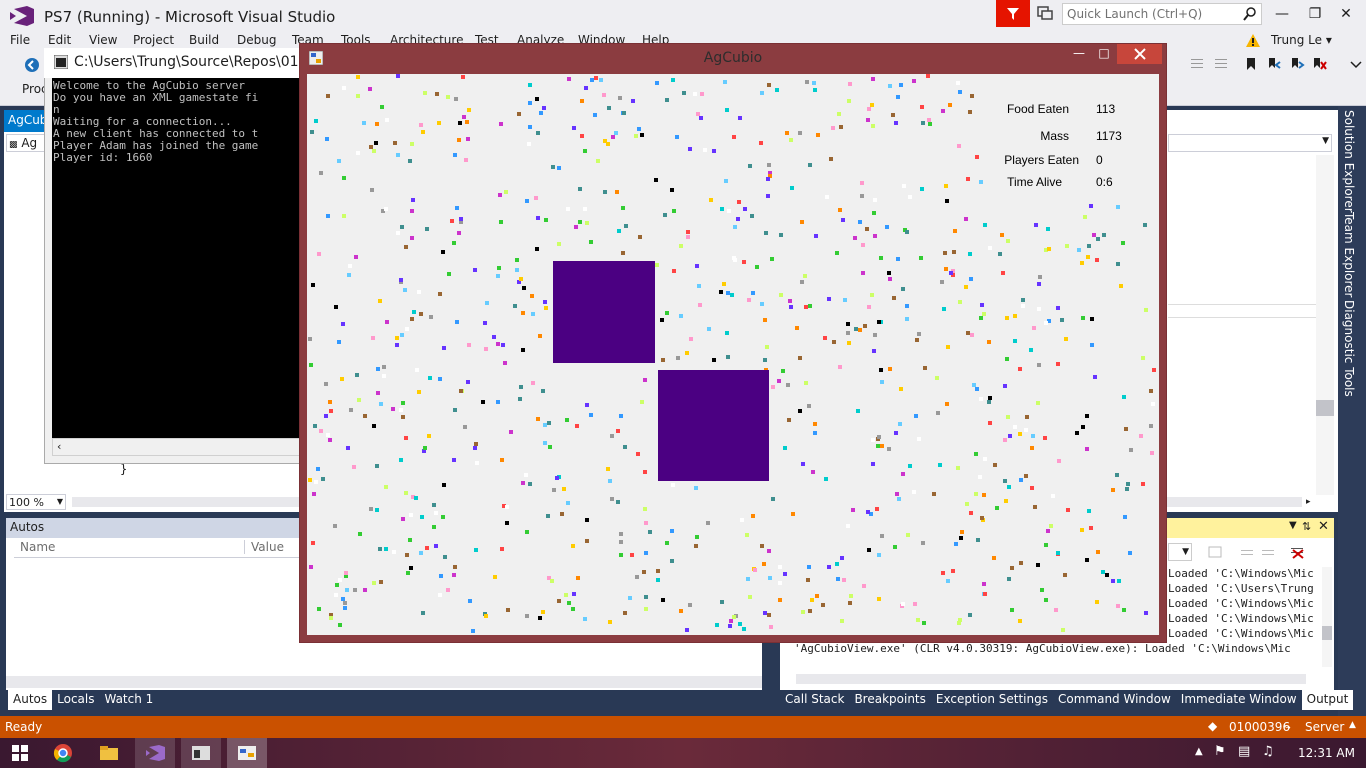  What do you see at coordinates (1326, 753) in the screenshot?
I see `clock: 12:31 AM` at bounding box center [1326, 753].